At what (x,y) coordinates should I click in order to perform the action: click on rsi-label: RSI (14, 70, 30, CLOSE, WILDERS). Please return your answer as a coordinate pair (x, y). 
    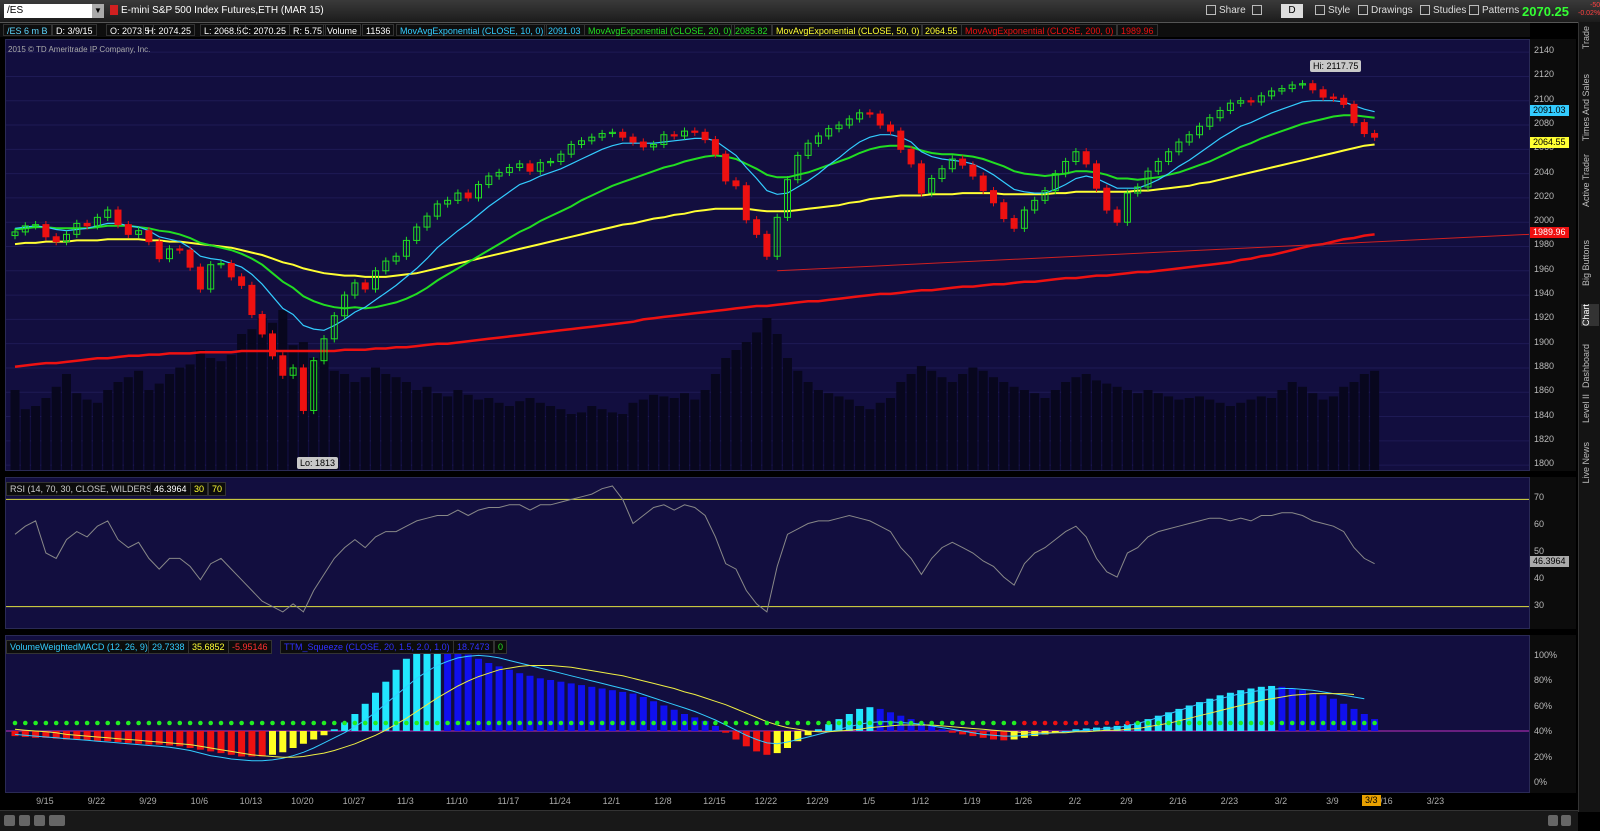
    Looking at the image, I should click on (83, 489).